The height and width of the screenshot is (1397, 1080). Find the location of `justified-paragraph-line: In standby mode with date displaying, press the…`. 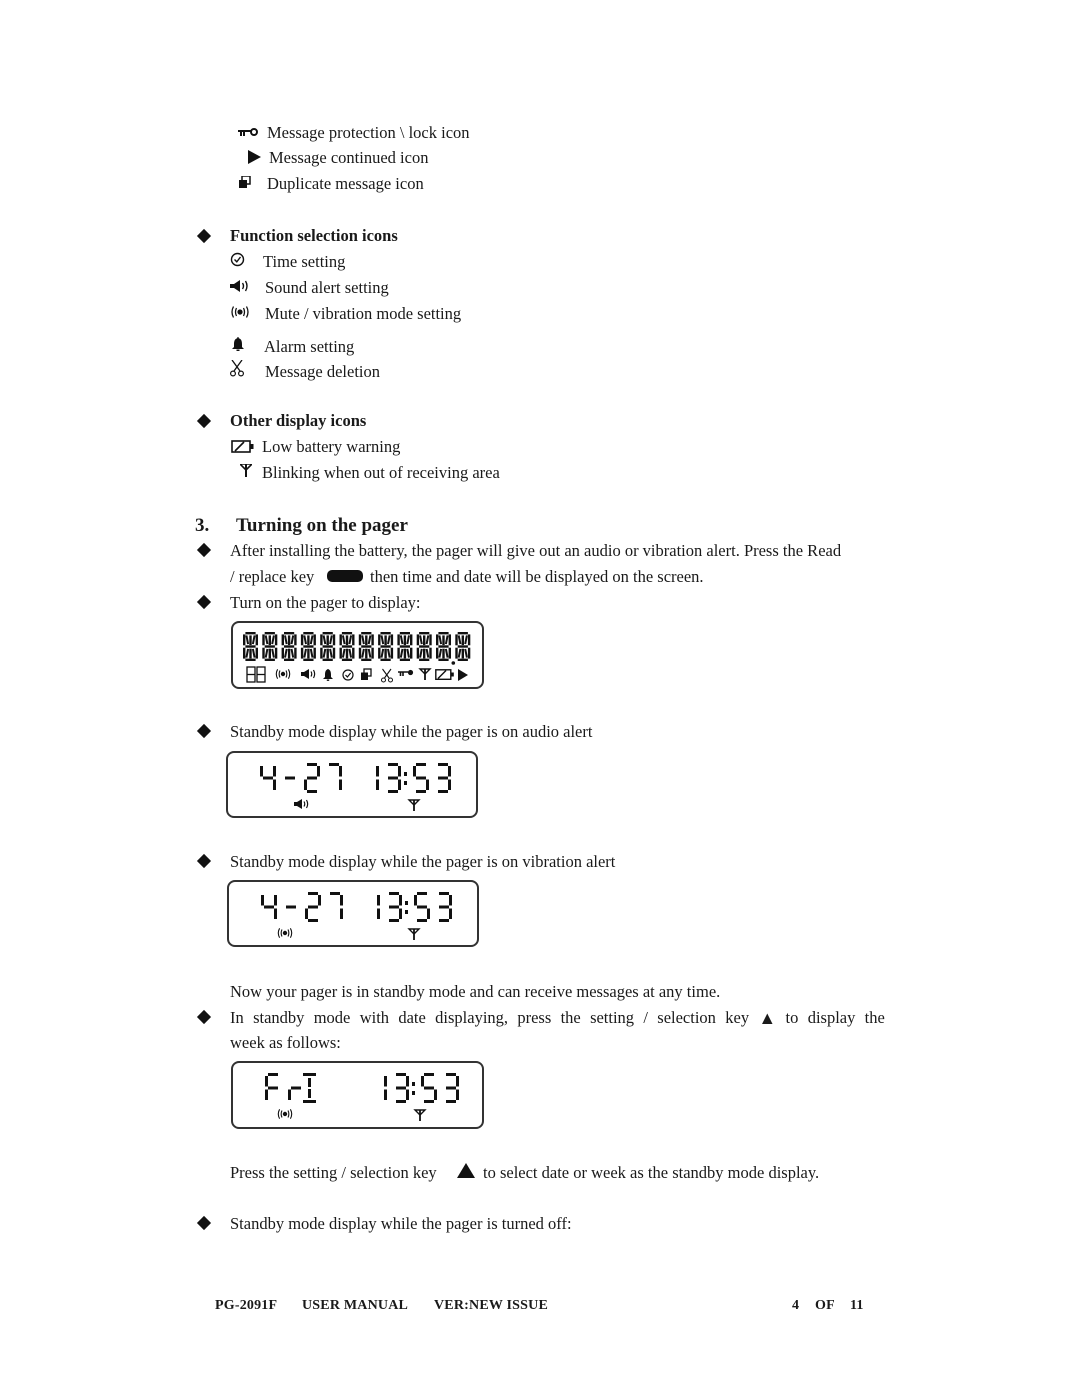

justified-paragraph-line: In standby mode with date displaying, press the… is located at coordinates (557, 1018).